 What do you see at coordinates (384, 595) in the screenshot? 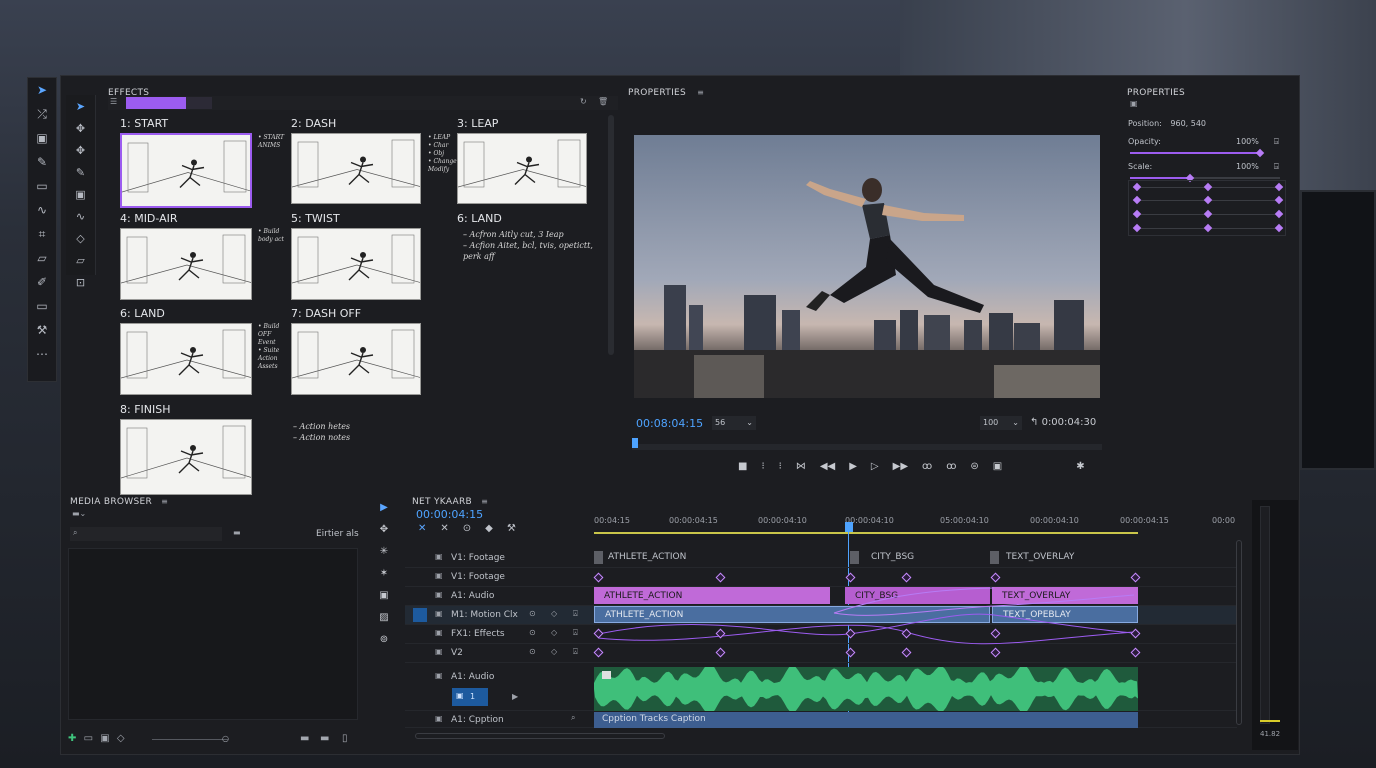
I see `timeline-slip-icon: ▣` at bounding box center [384, 595].